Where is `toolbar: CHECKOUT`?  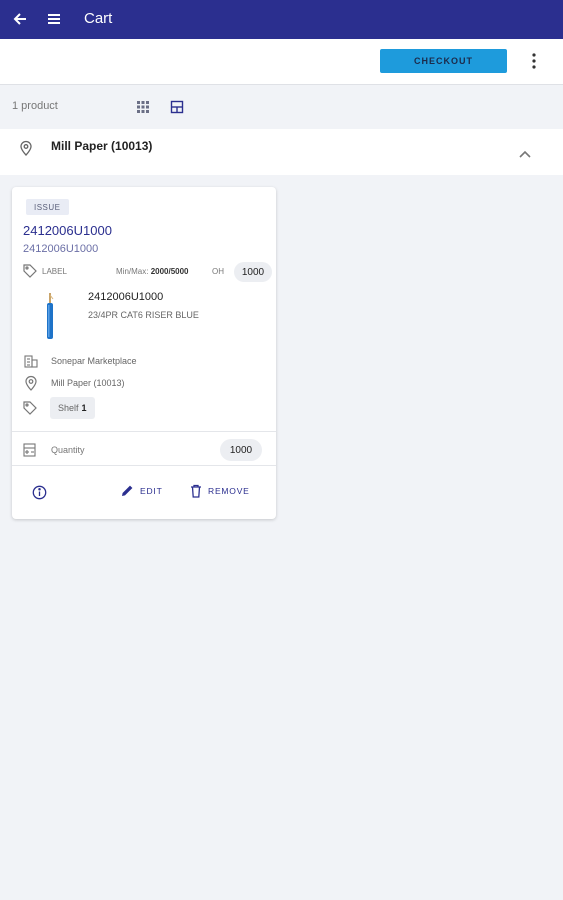
toolbar: CHECKOUT is located at coordinates (281, 62).